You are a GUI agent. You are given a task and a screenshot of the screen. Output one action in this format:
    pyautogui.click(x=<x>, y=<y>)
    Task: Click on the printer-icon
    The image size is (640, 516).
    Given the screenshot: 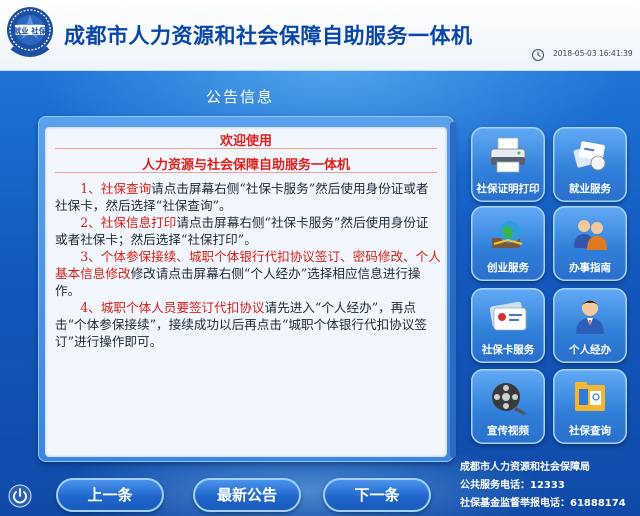 What is the action you would take?
    pyautogui.click(x=508, y=155)
    